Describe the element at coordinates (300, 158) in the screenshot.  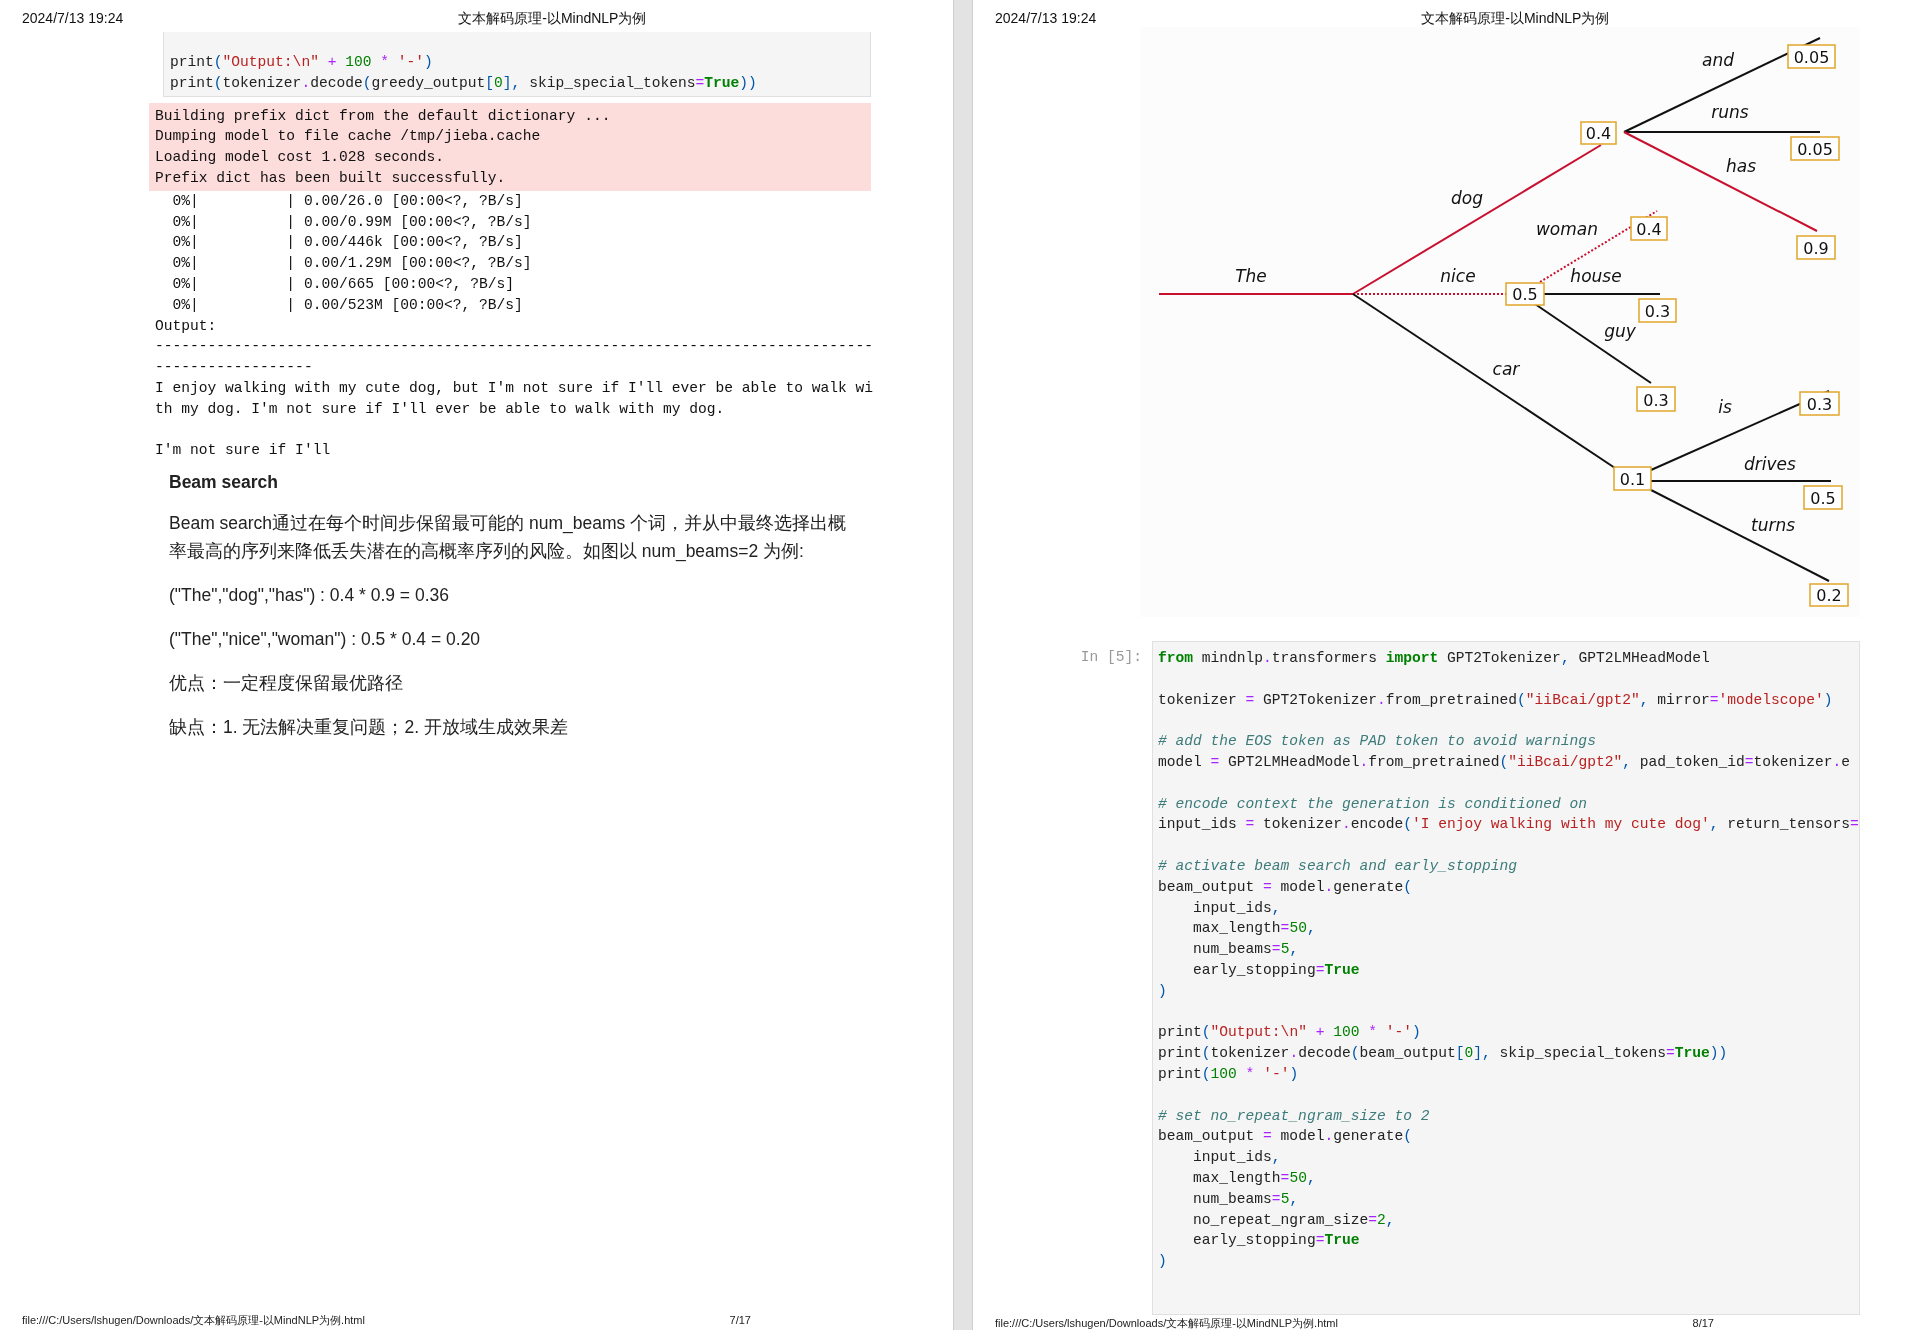
I see `log-line: Loading model cost 1.028 seconds.` at that location.